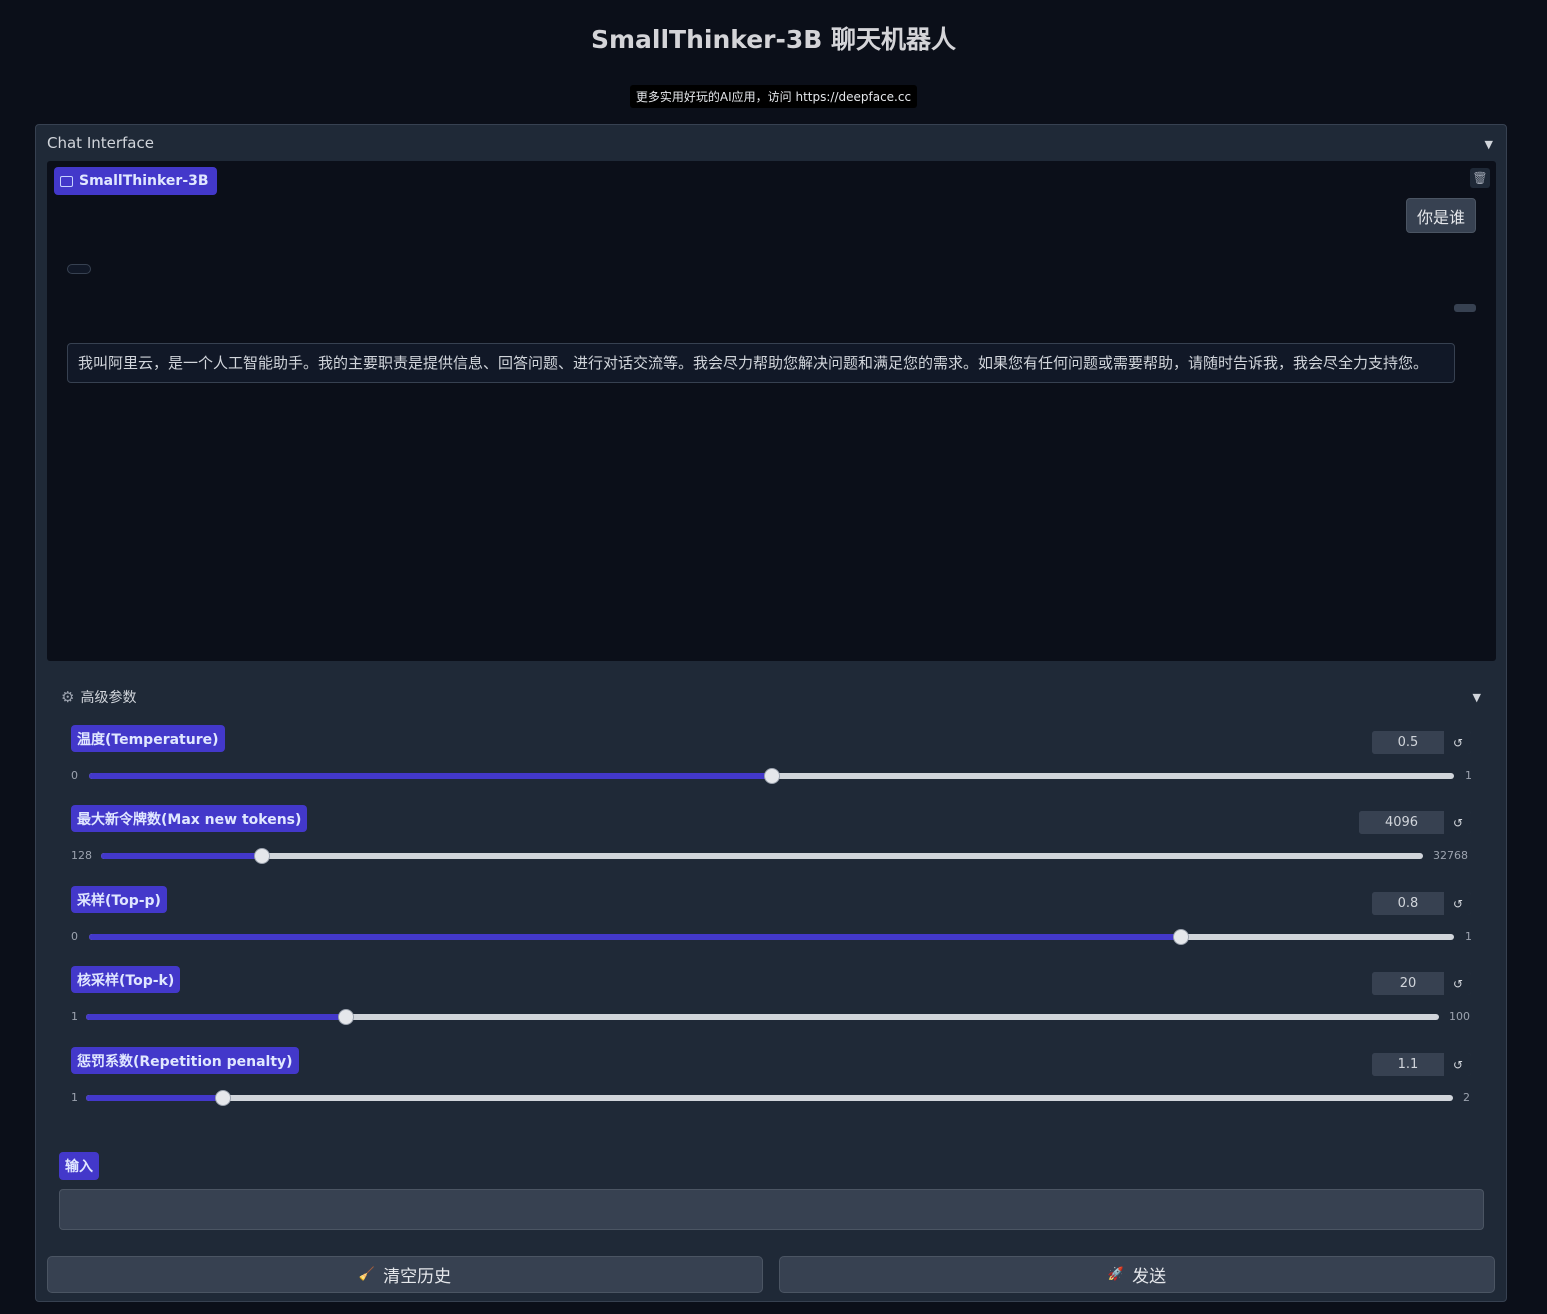 The height and width of the screenshot is (1314, 1547). I want to click on slider-min: 128, so click(81, 855).